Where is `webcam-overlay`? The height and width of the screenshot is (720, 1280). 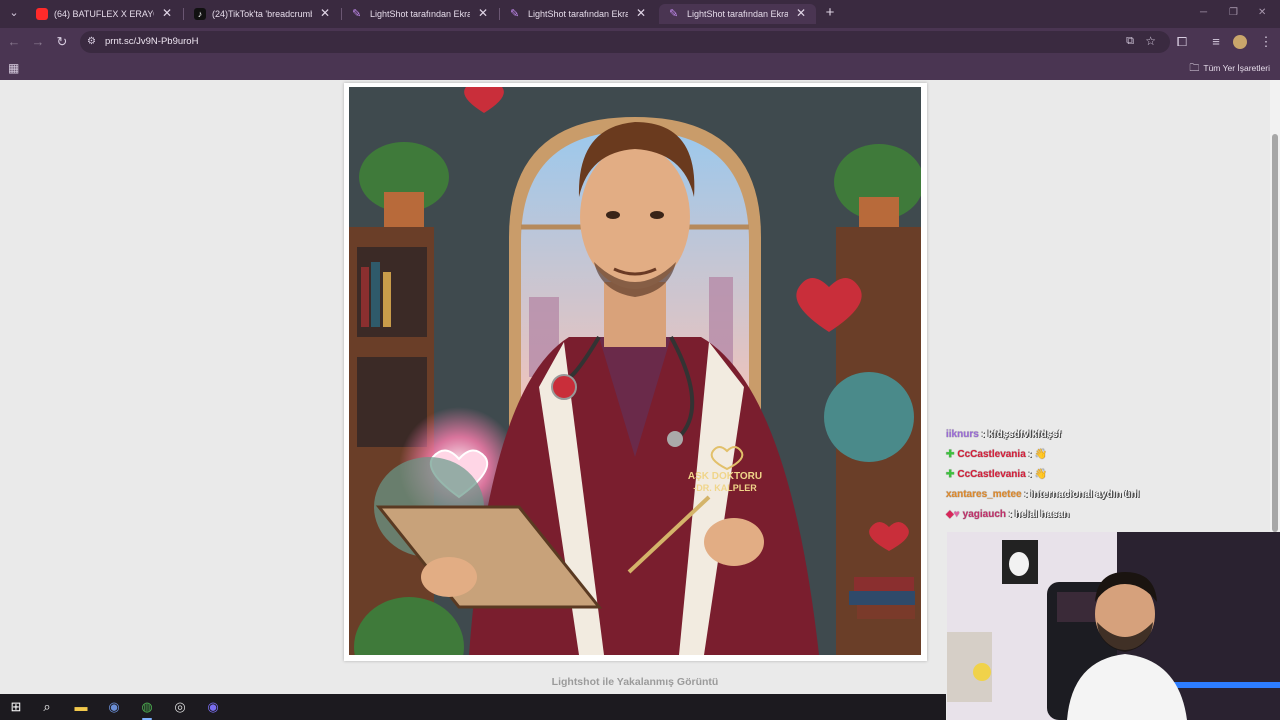 webcam-overlay is located at coordinates (1113, 626).